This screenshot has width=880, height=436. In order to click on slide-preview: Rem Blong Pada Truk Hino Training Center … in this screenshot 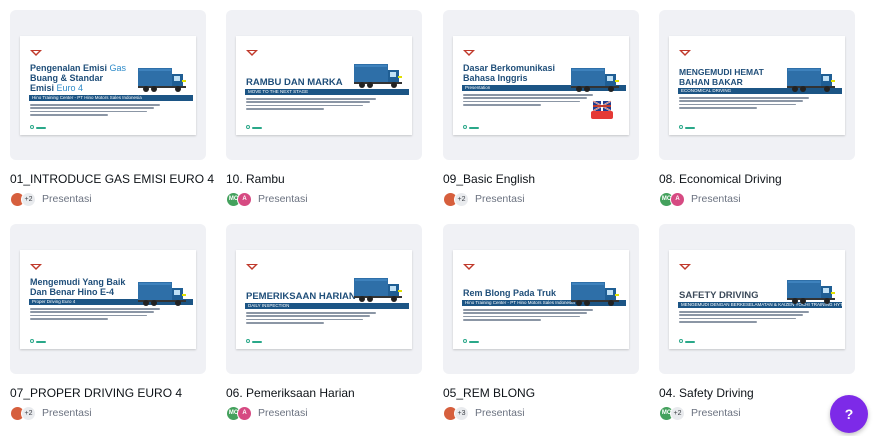, I will do `click(541, 299)`.